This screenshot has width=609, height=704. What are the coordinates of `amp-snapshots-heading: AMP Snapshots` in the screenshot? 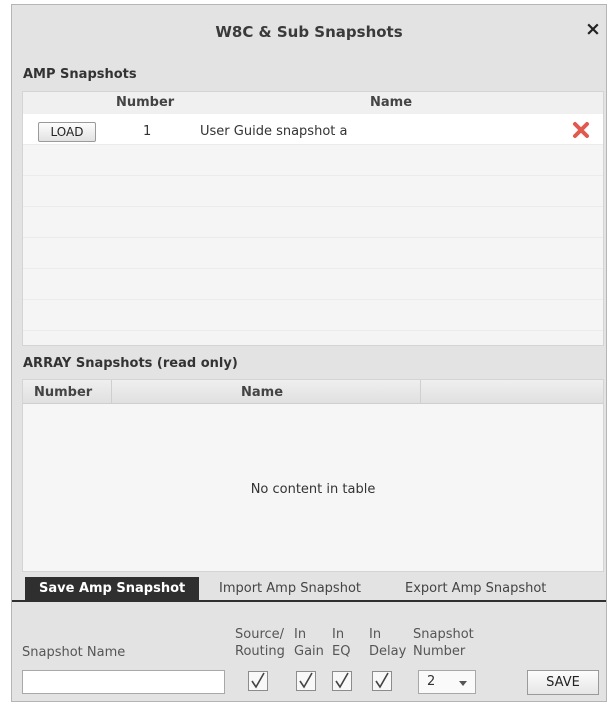 It's located at (80, 74).